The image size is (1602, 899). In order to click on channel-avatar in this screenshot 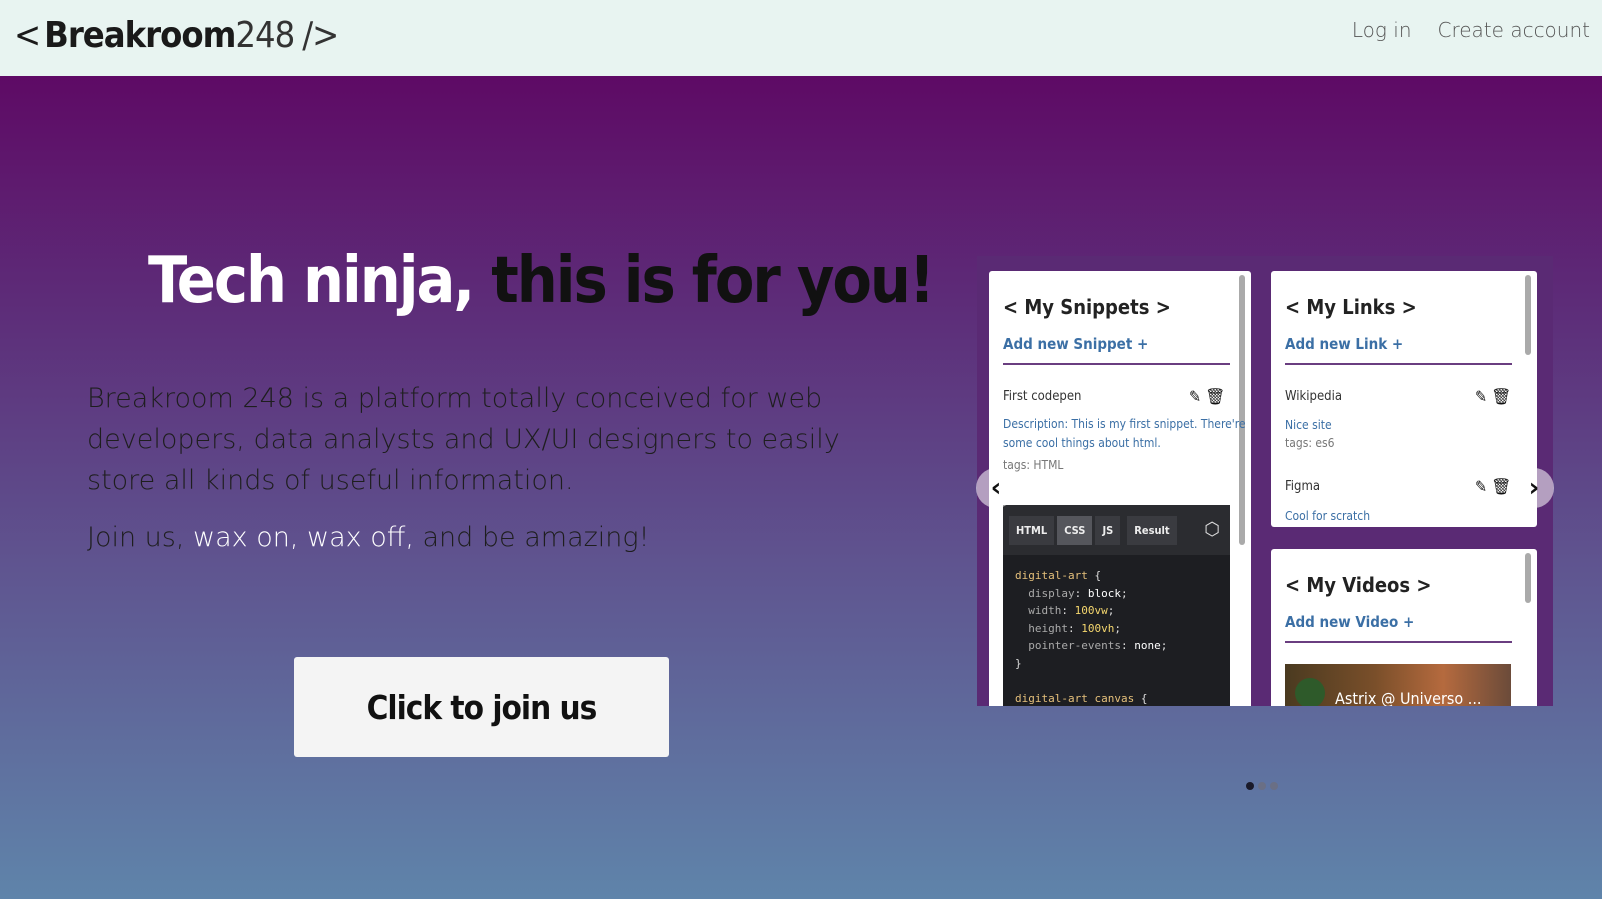, I will do `click(1310, 692)`.